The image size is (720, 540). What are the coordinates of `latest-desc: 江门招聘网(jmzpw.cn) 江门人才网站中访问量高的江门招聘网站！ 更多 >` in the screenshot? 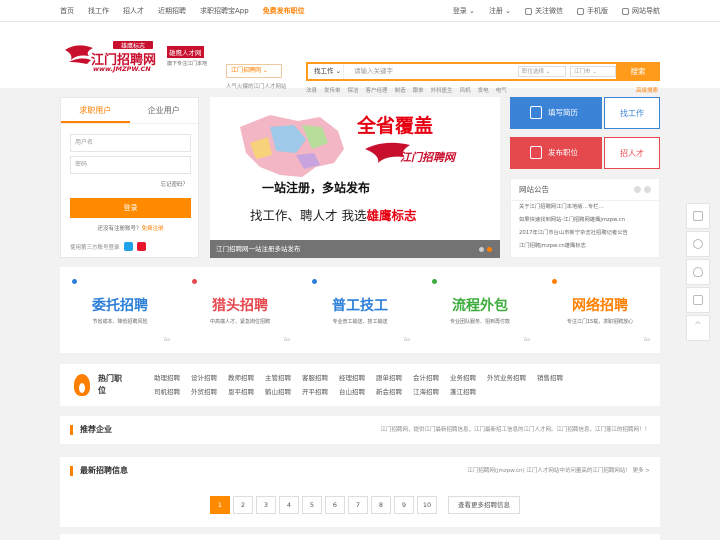 It's located at (558, 471).